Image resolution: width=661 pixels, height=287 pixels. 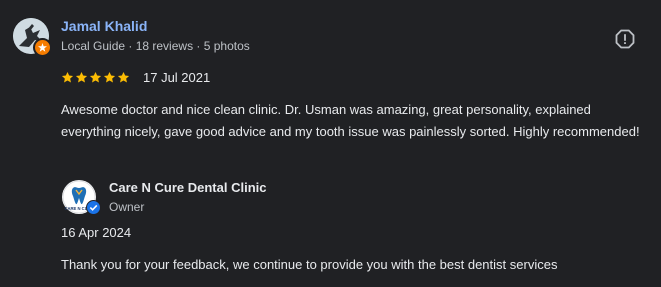 What do you see at coordinates (96, 232) in the screenshot?
I see `response-date: 16 Apr 2024` at bounding box center [96, 232].